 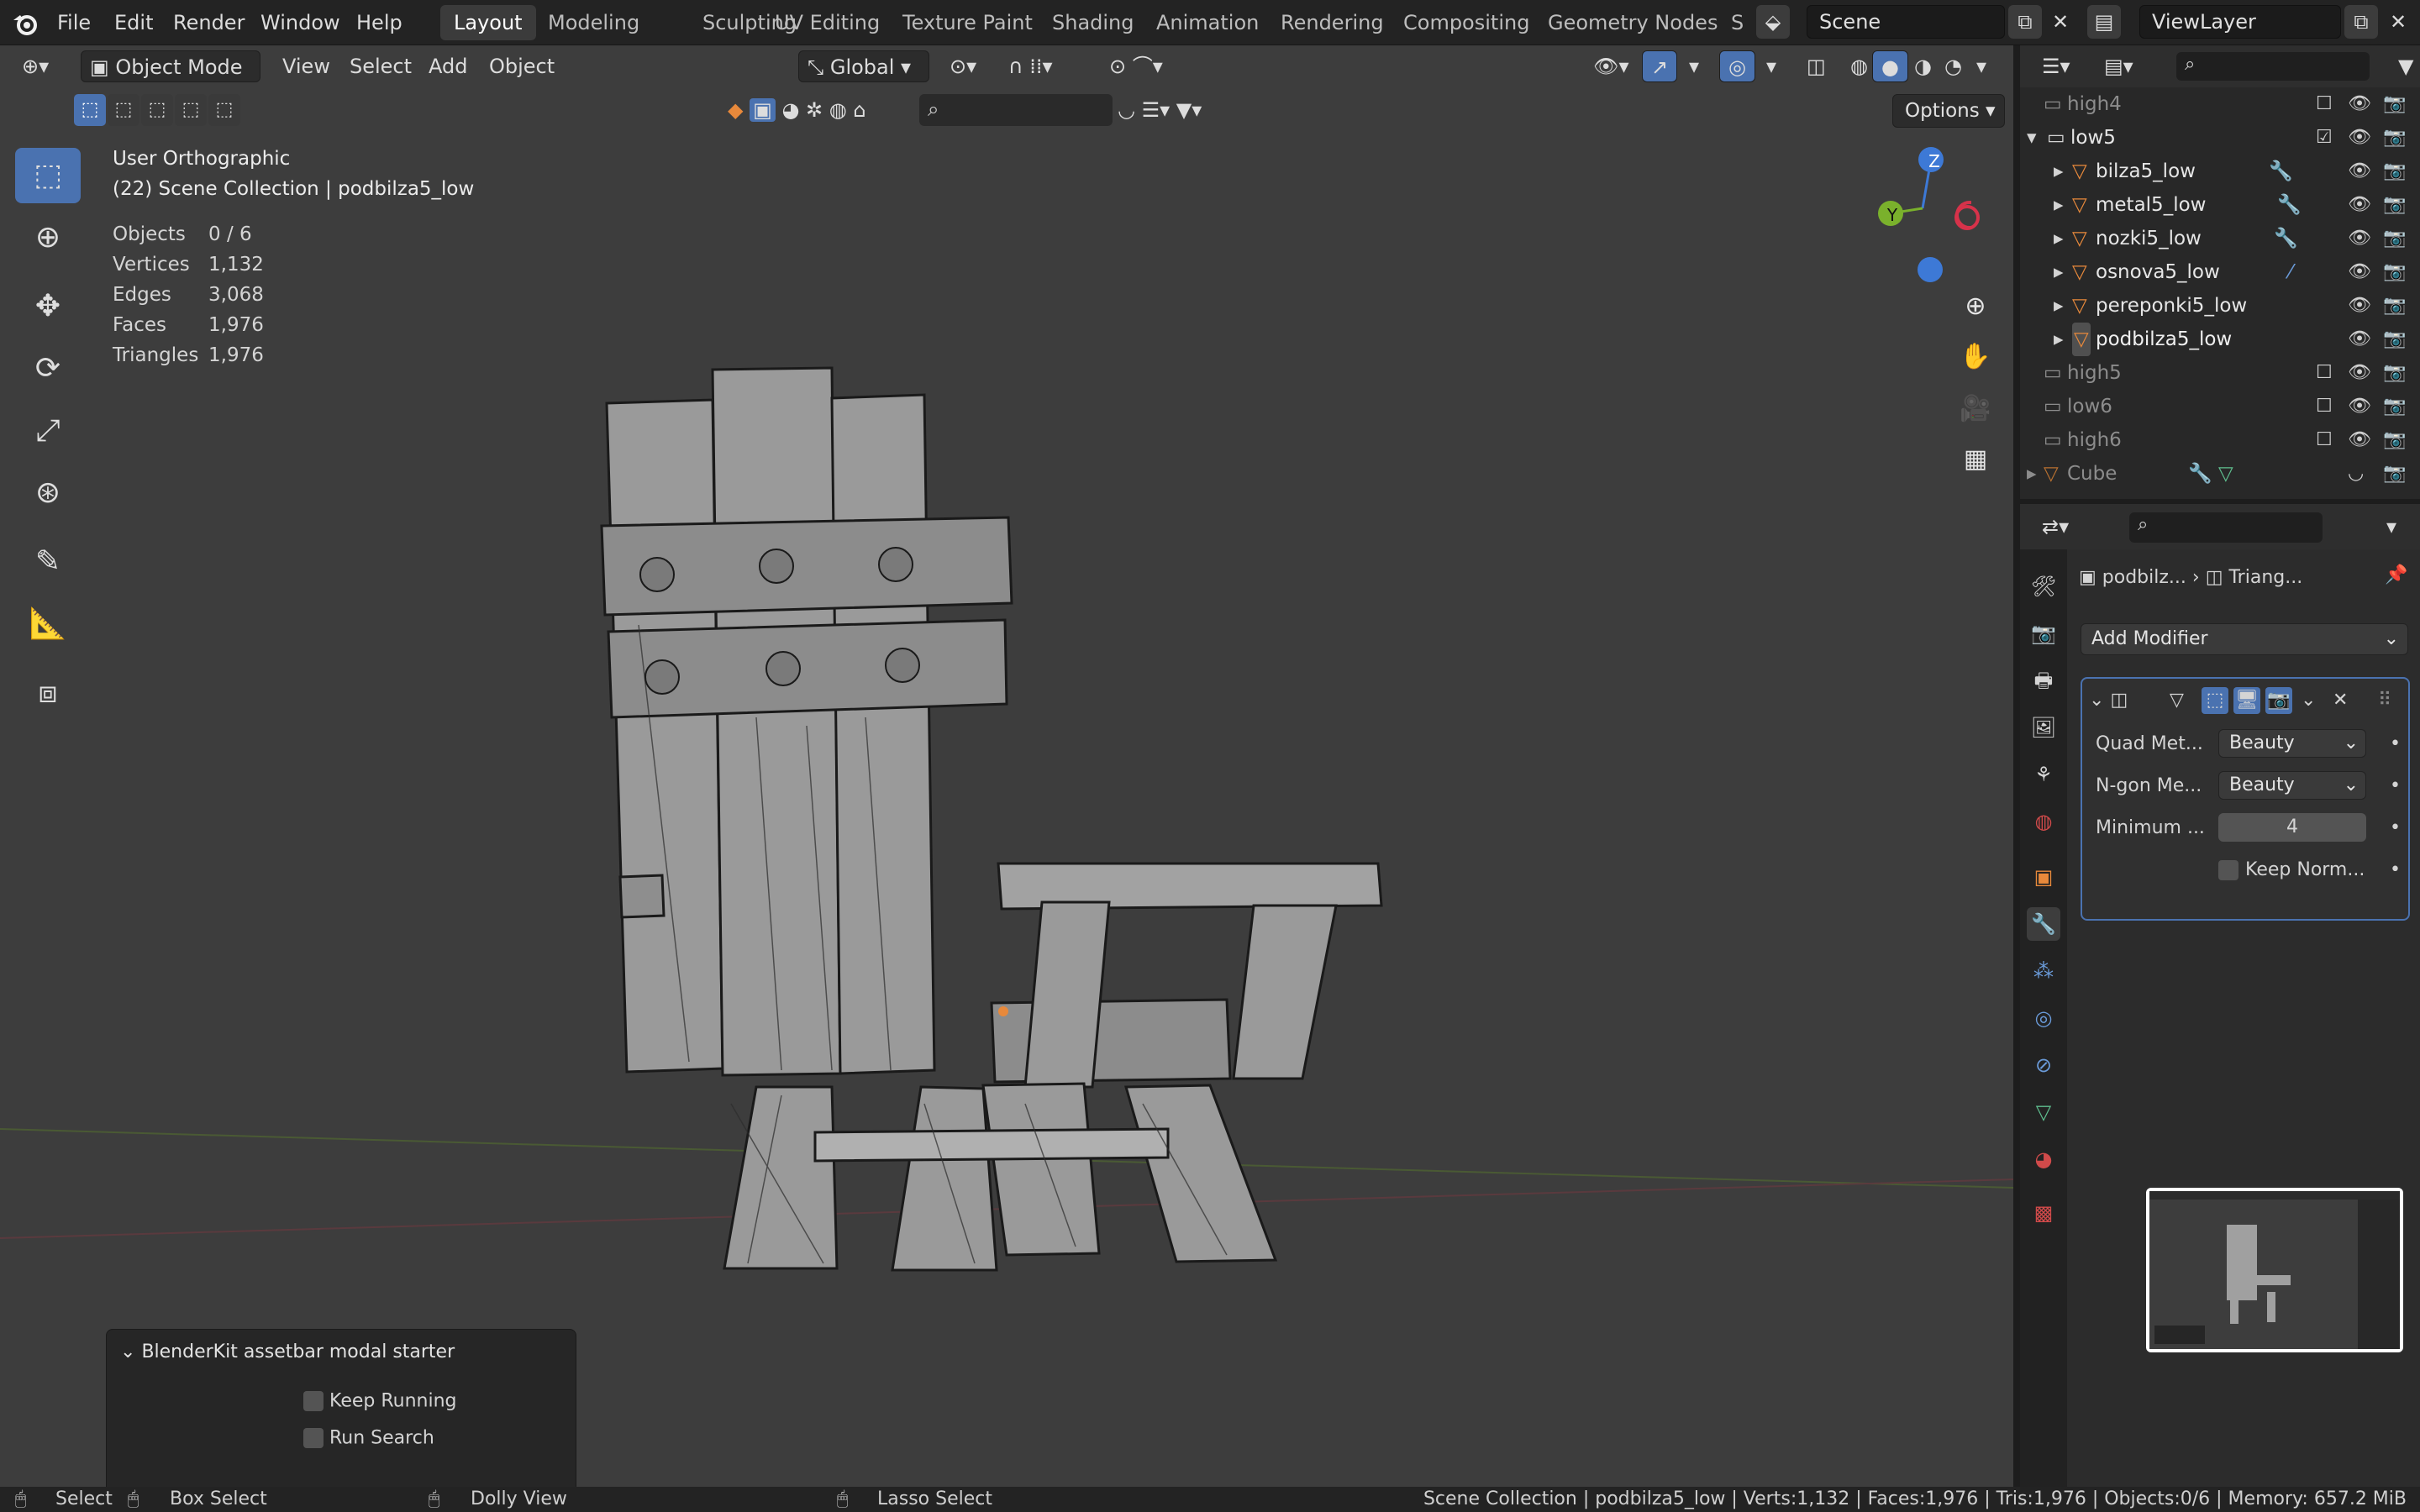 I want to click on close-icon: ✕, so click(x=2340, y=700).